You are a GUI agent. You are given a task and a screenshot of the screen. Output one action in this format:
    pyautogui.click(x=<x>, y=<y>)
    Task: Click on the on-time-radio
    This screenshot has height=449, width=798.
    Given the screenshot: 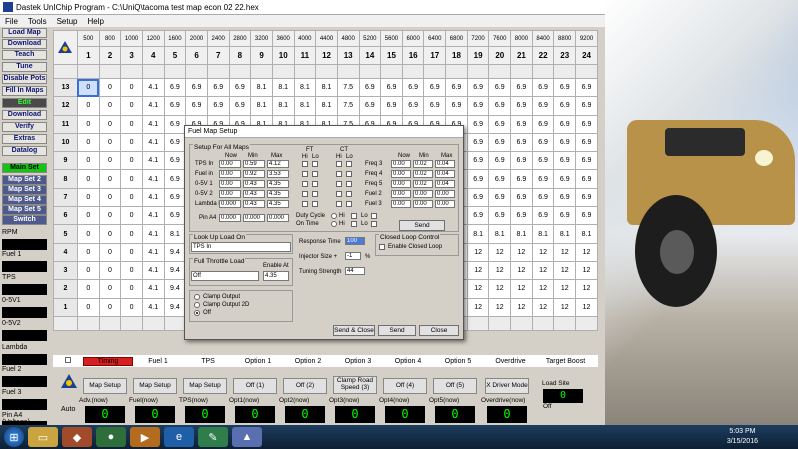 What is the action you would take?
    pyautogui.click(x=334, y=224)
    